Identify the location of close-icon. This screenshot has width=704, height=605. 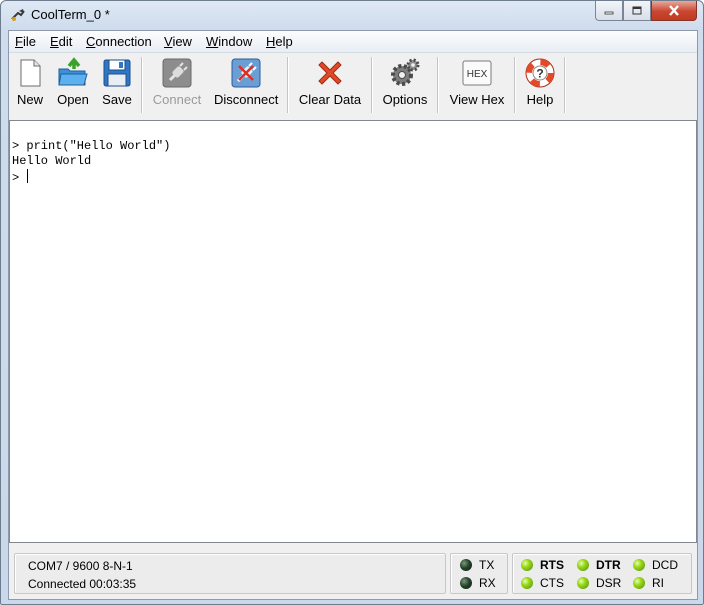
(674, 10).